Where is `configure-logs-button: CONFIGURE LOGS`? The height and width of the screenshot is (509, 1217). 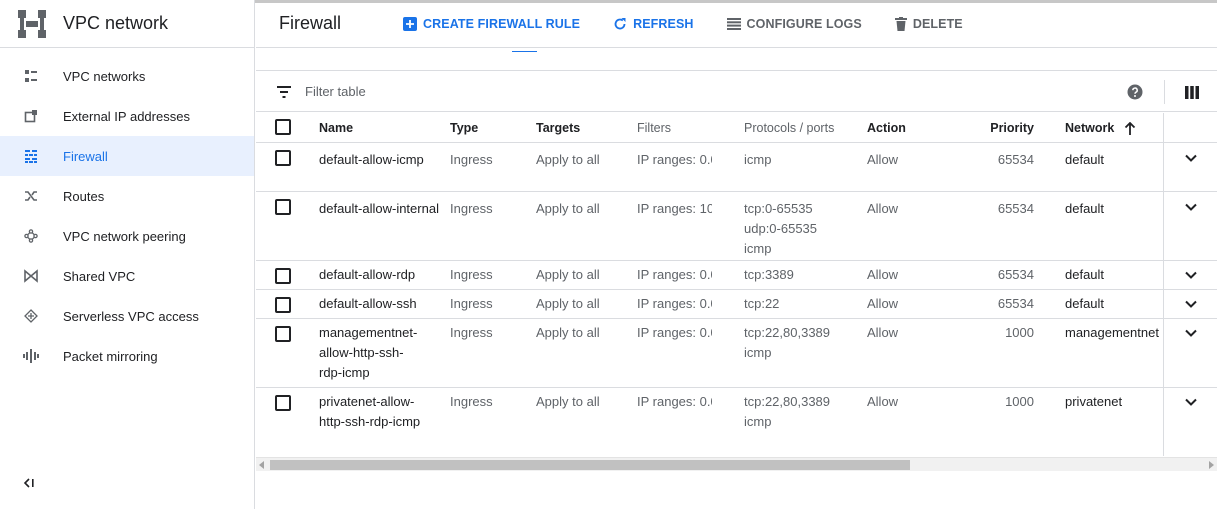 configure-logs-button: CONFIGURE LOGS is located at coordinates (794, 24).